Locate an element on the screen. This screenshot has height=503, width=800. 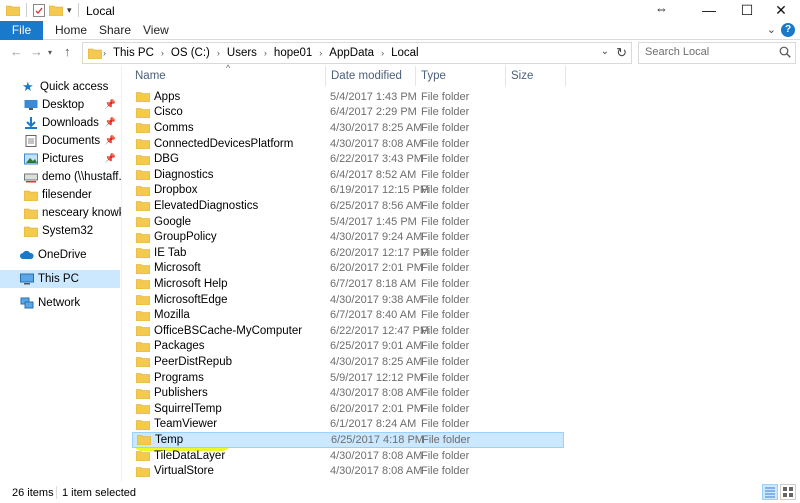
refresh-icon: ↻ is located at coordinates (621, 53).